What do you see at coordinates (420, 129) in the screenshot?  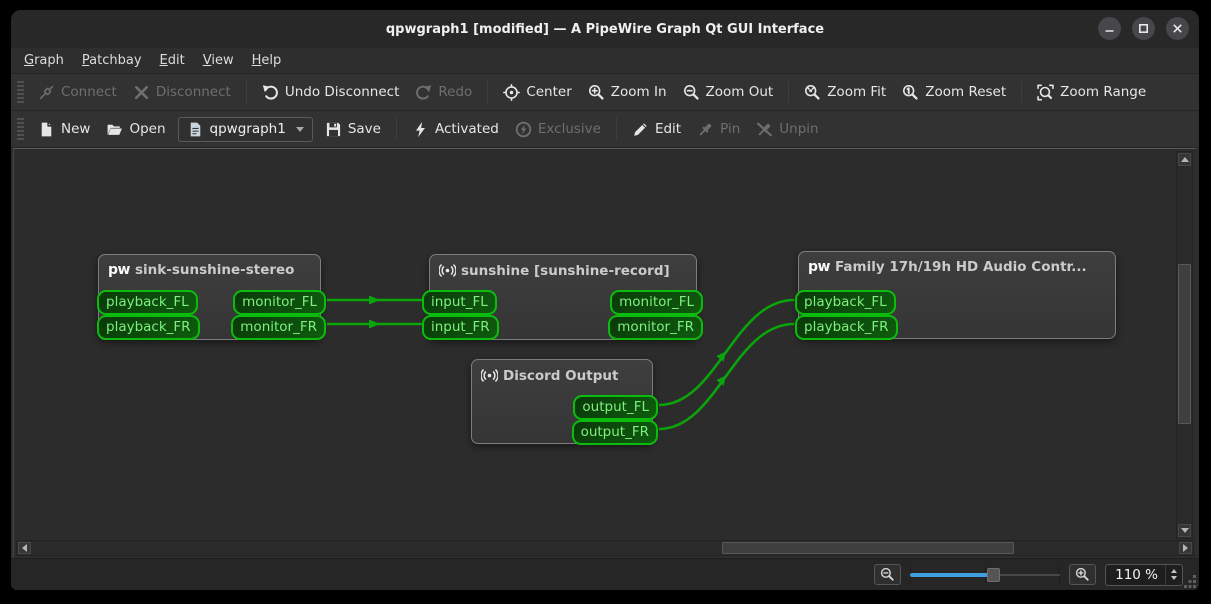 I see `activated-icon` at bounding box center [420, 129].